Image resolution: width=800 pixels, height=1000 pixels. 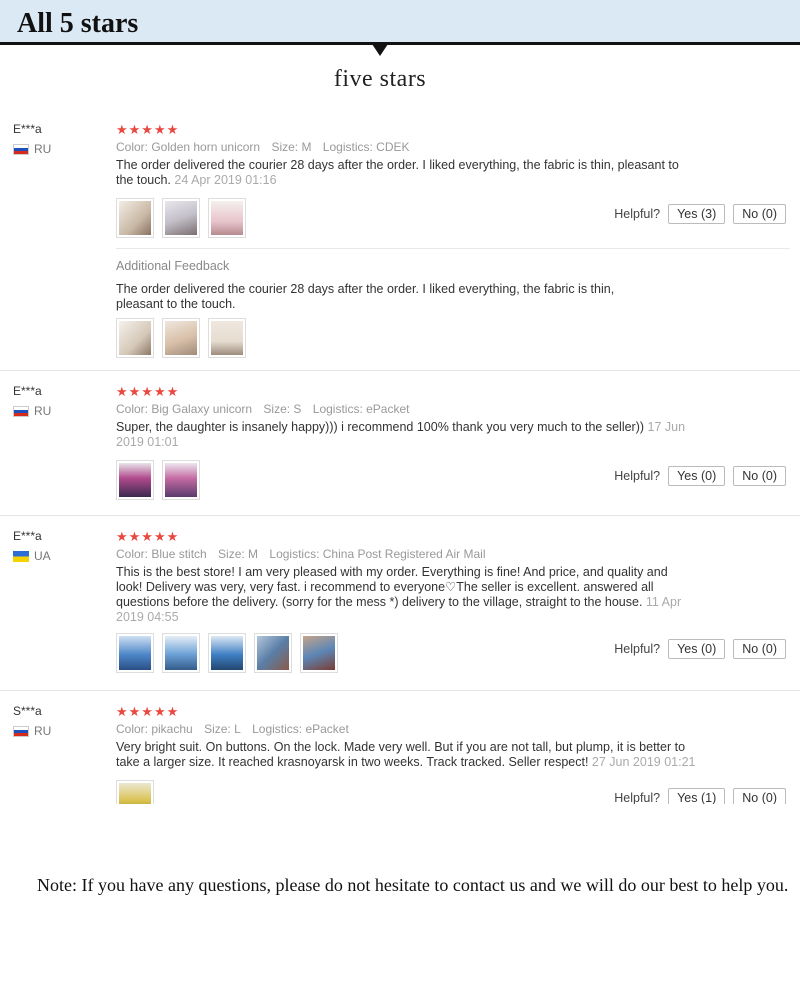 I want to click on color-info: Color: pikachu, so click(x=154, y=729).